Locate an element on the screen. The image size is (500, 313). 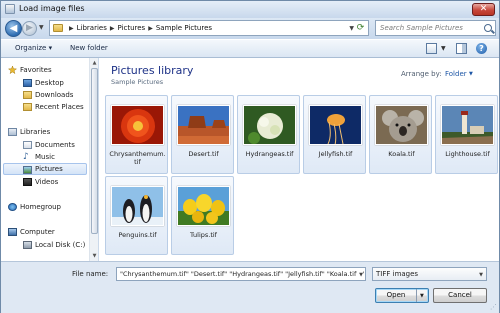
new-folder-button: New folder is located at coordinates (89, 48).